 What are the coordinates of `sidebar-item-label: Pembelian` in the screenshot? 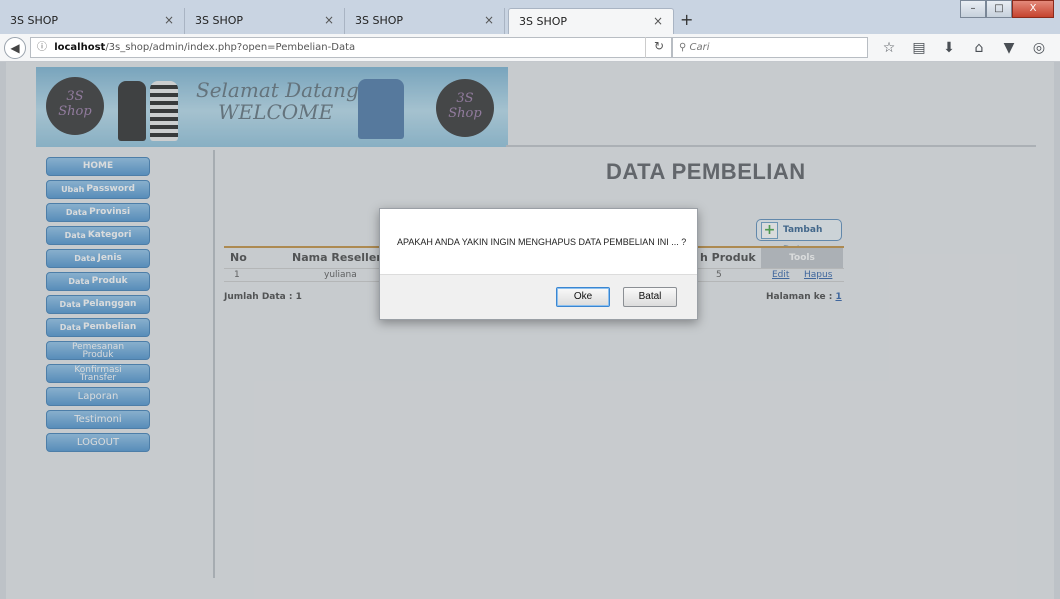 It's located at (109, 327).